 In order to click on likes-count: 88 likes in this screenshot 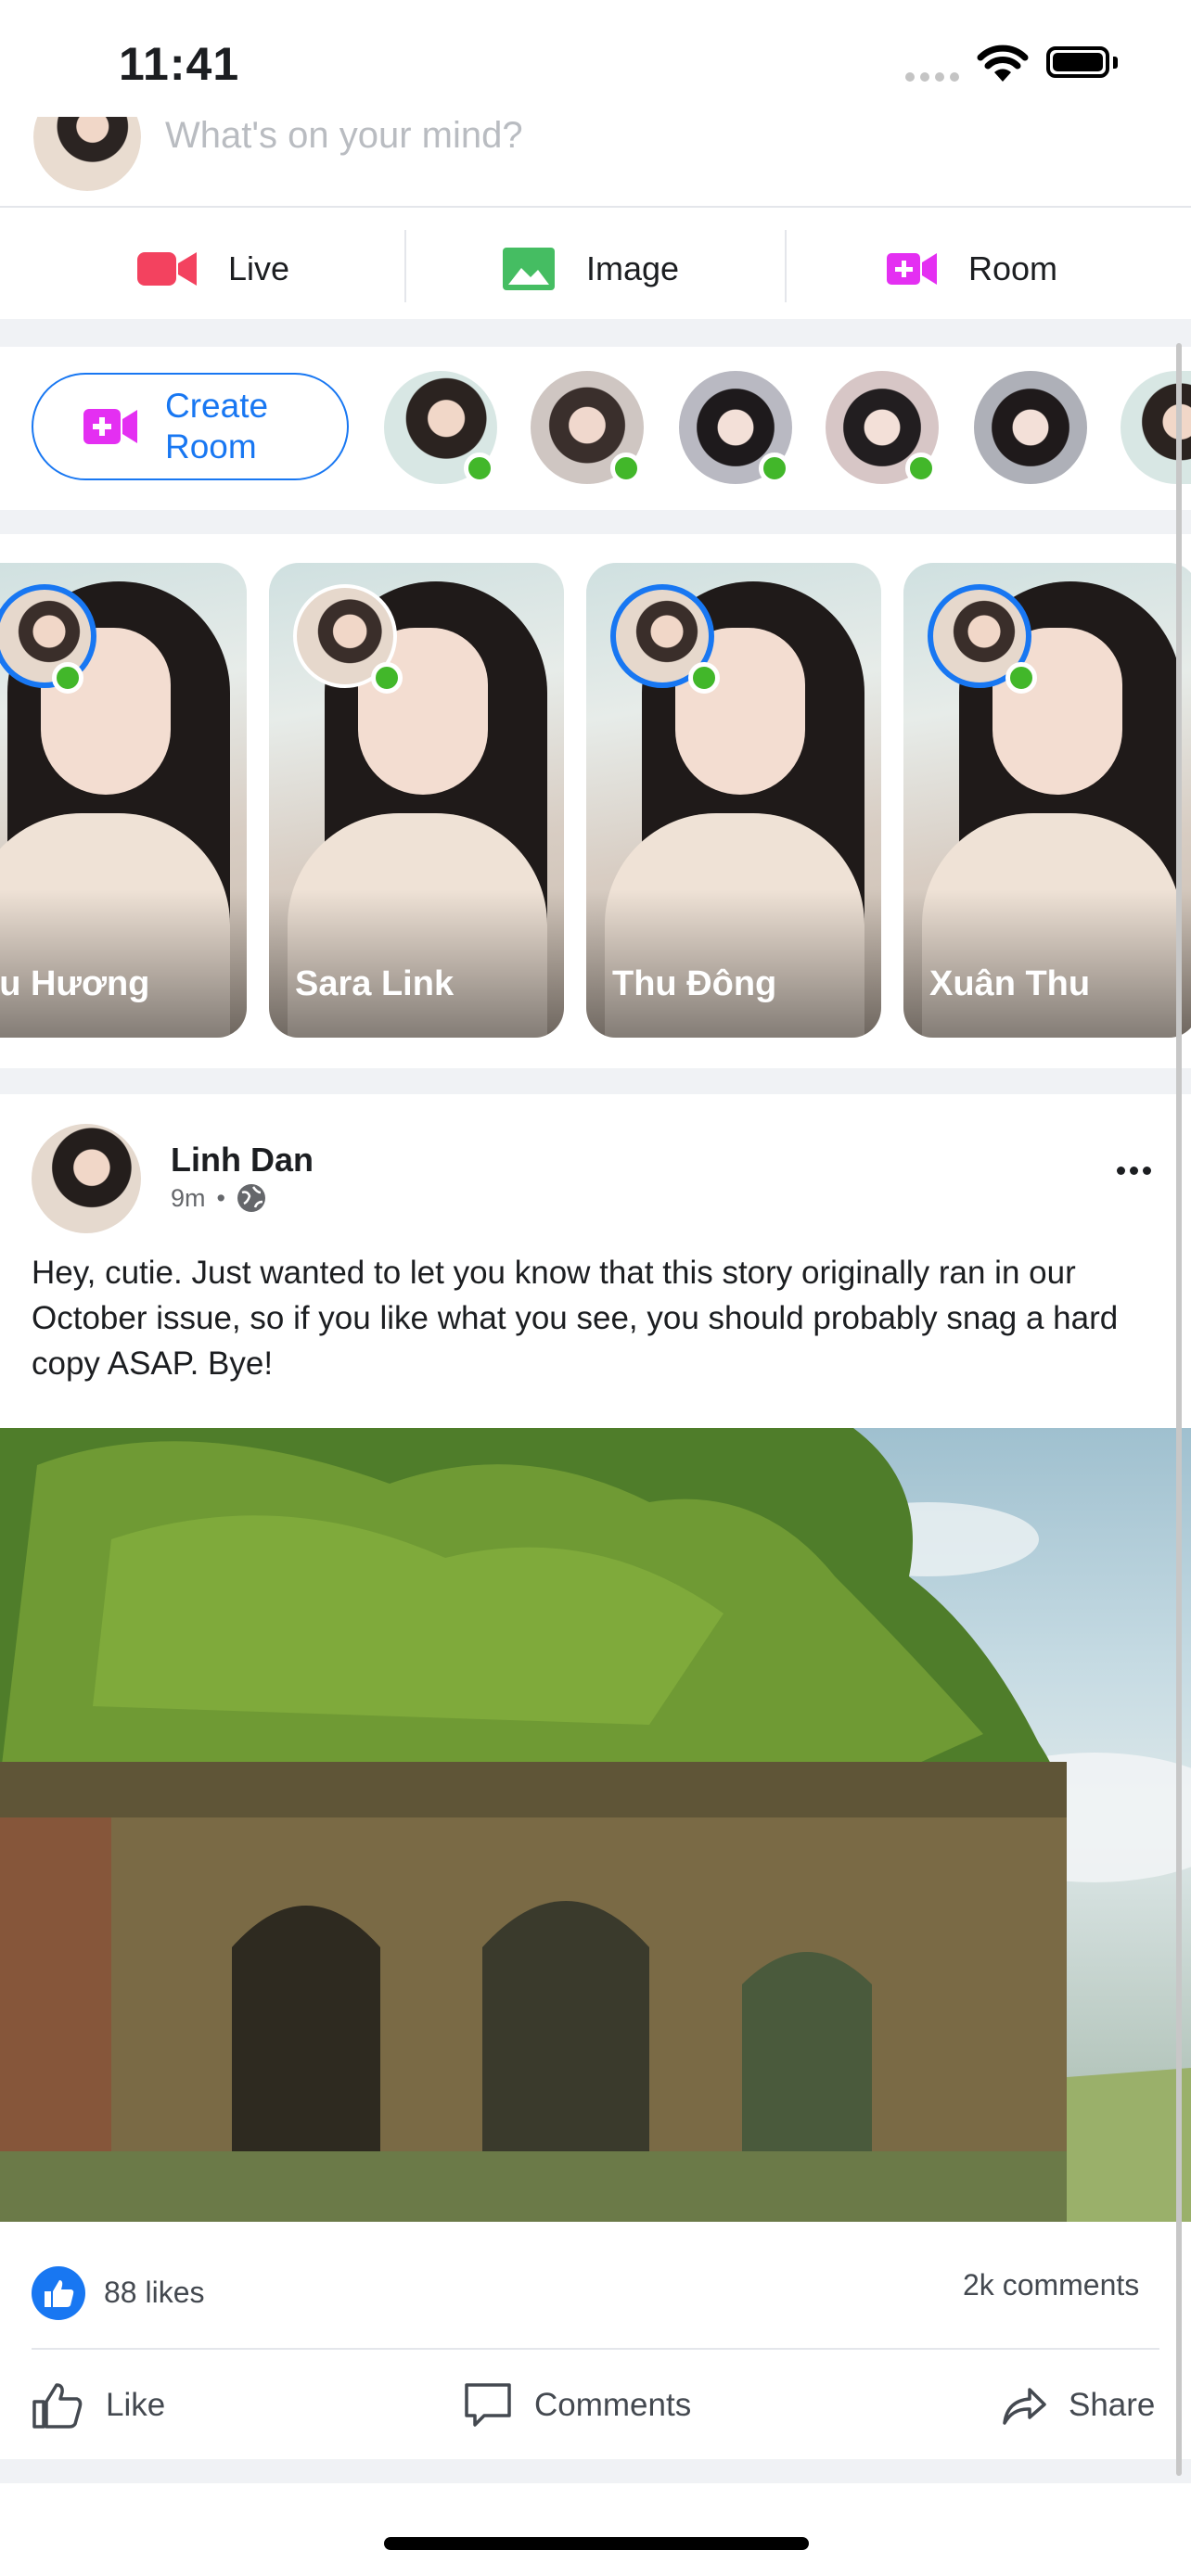, I will do `click(154, 2293)`.